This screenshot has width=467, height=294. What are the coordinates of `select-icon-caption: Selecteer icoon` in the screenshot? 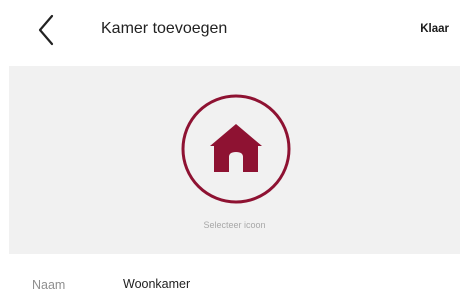 It's located at (234, 225).